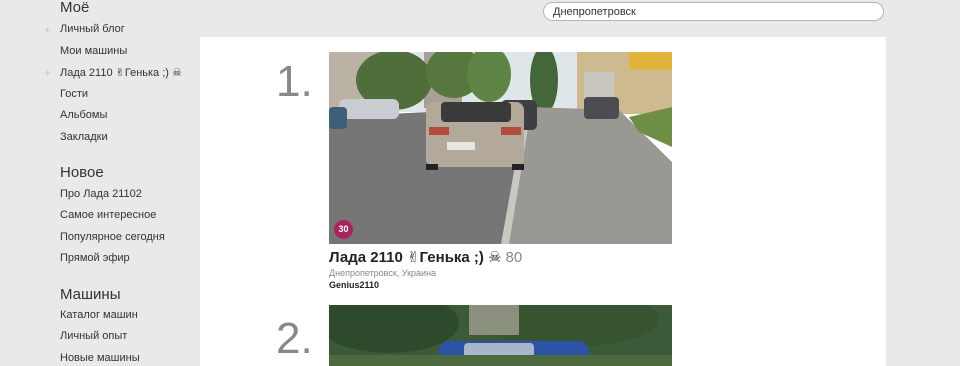  What do you see at coordinates (713, 11) in the screenshot?
I see `search-input` at bounding box center [713, 11].